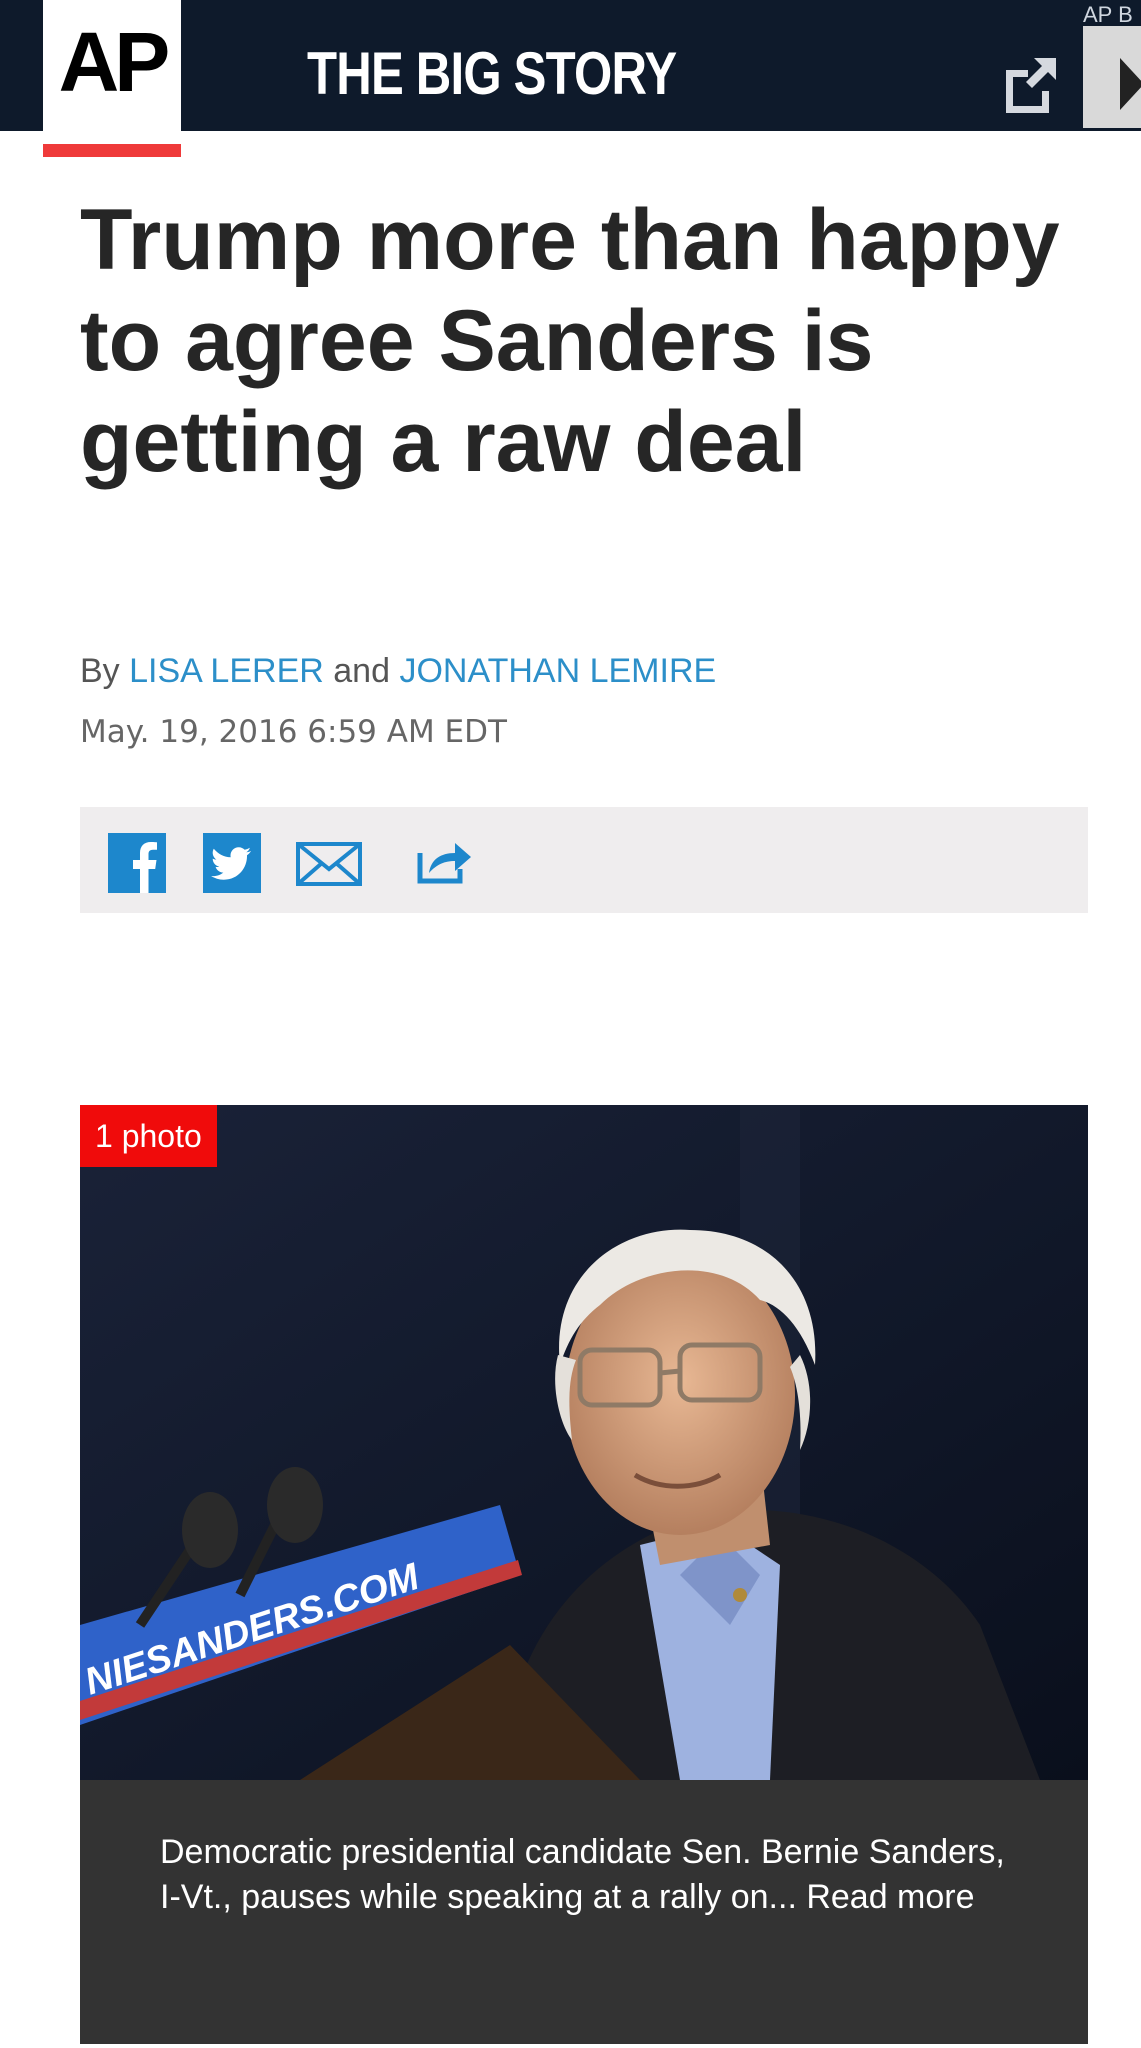 This screenshot has height=2048, width=1141. What do you see at coordinates (148, 1136) in the screenshot?
I see `photo-count-badge: 1 photo` at bounding box center [148, 1136].